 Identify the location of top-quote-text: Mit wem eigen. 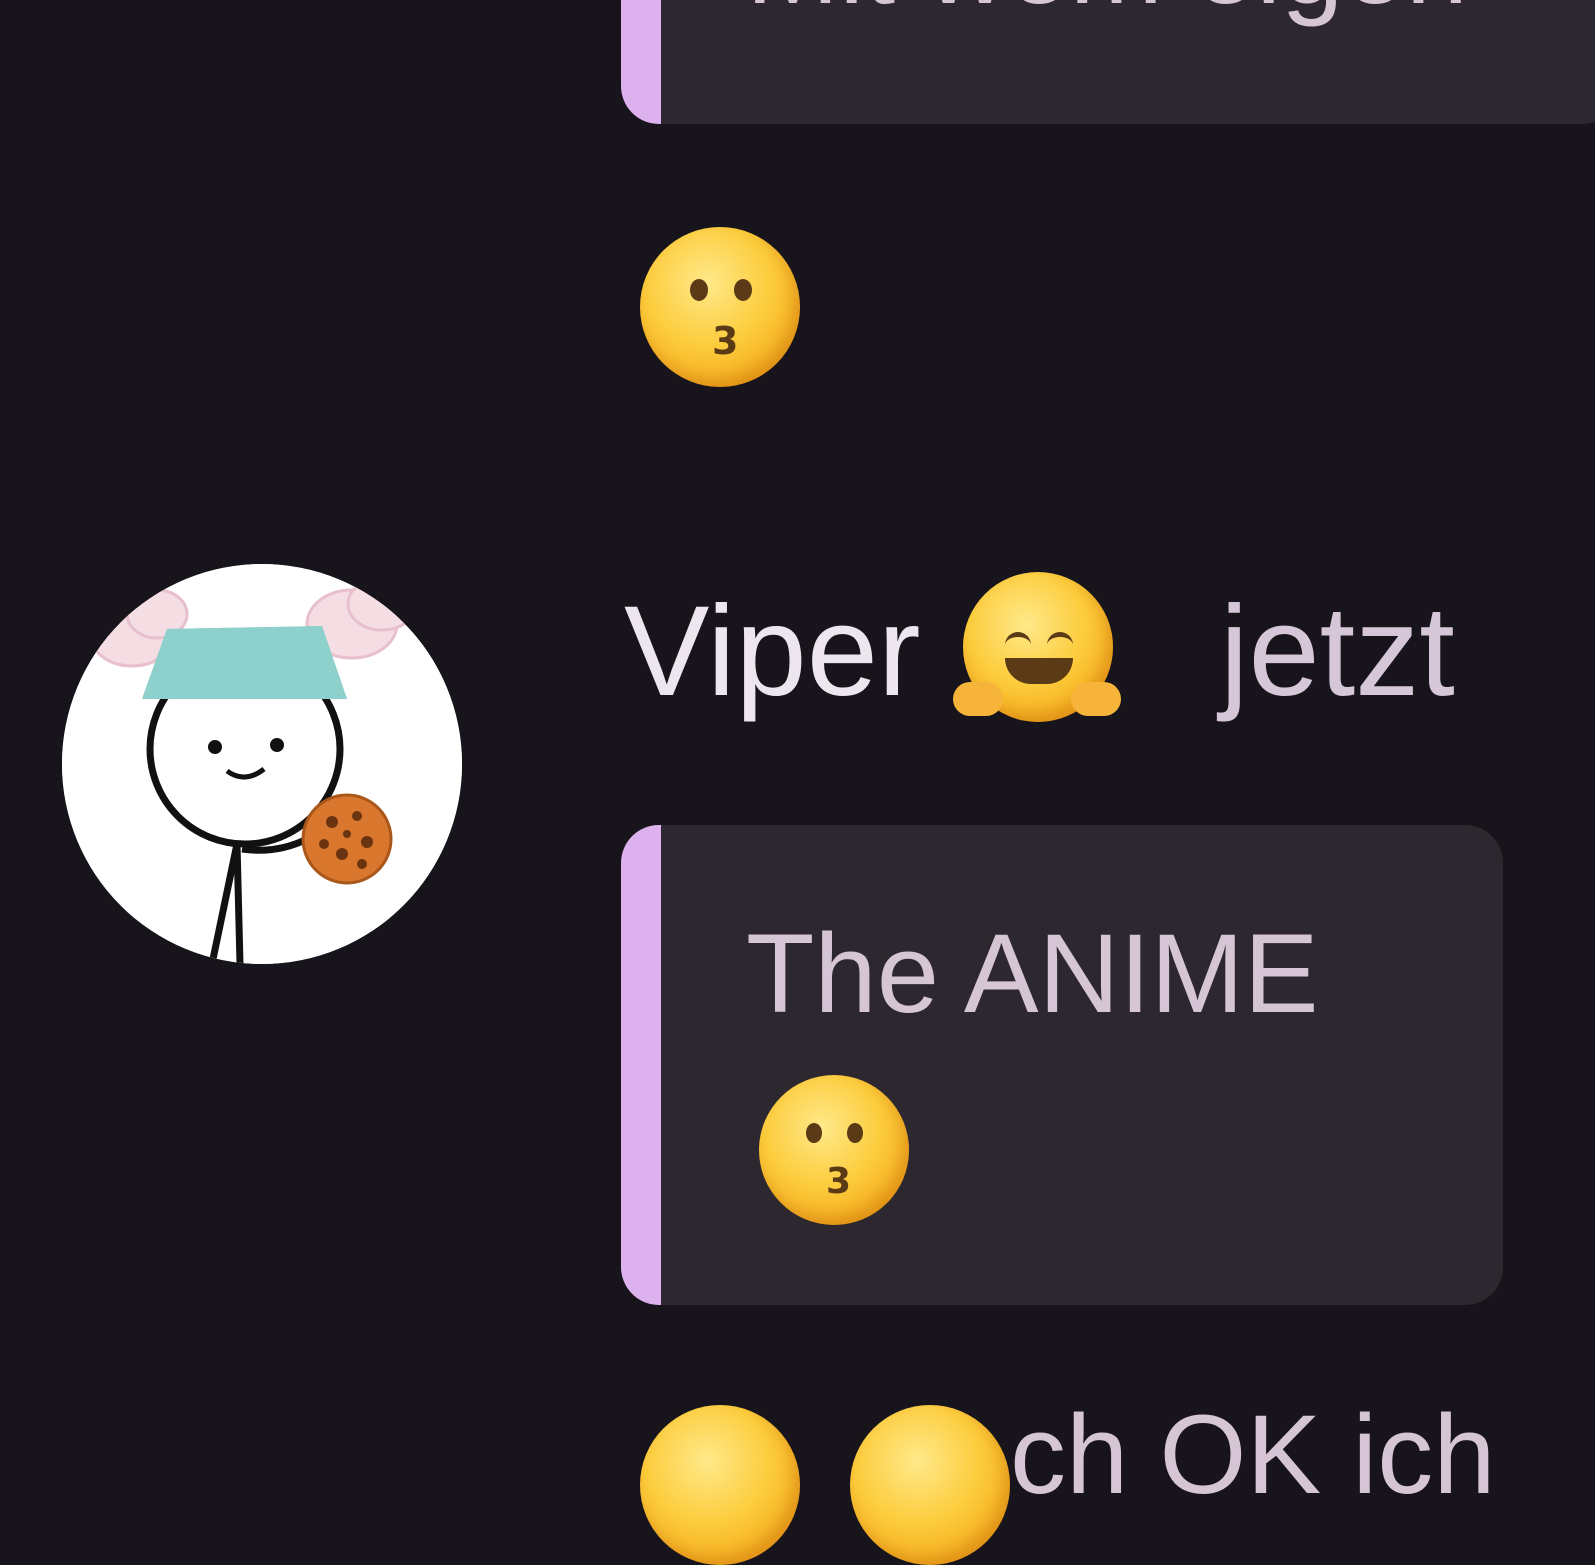
(1107, 14).